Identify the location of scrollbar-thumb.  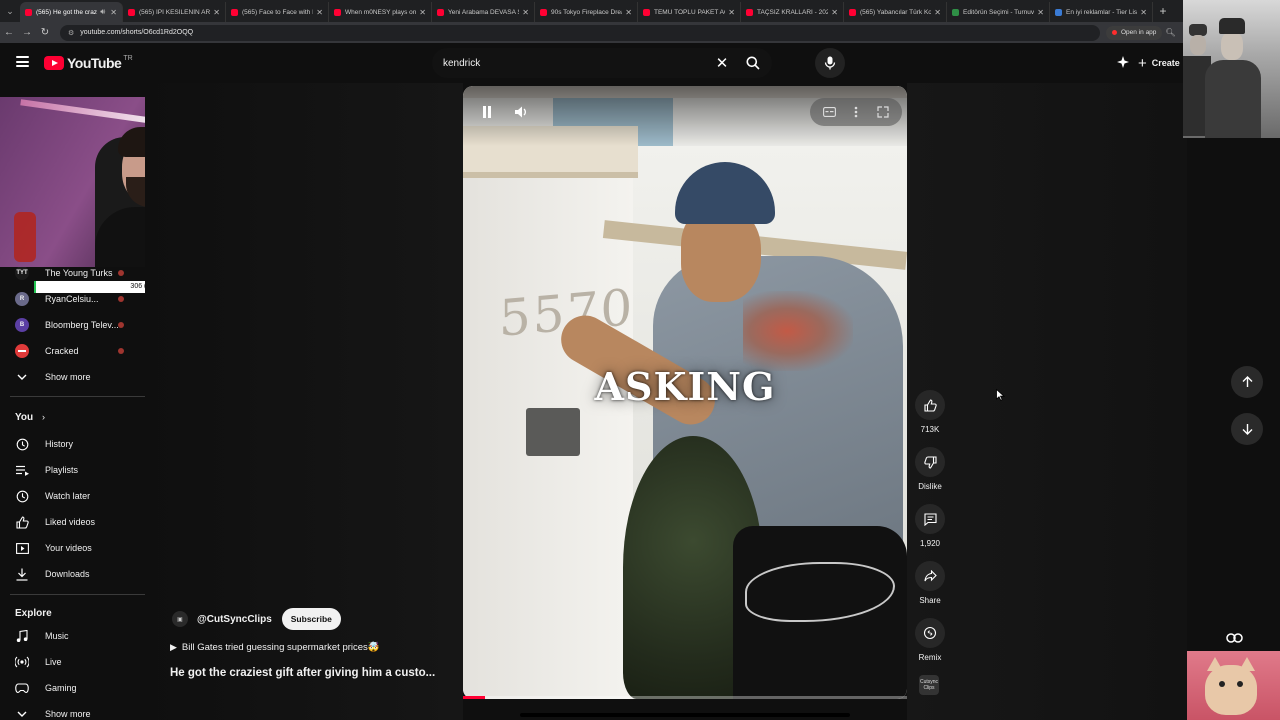
(685, 715).